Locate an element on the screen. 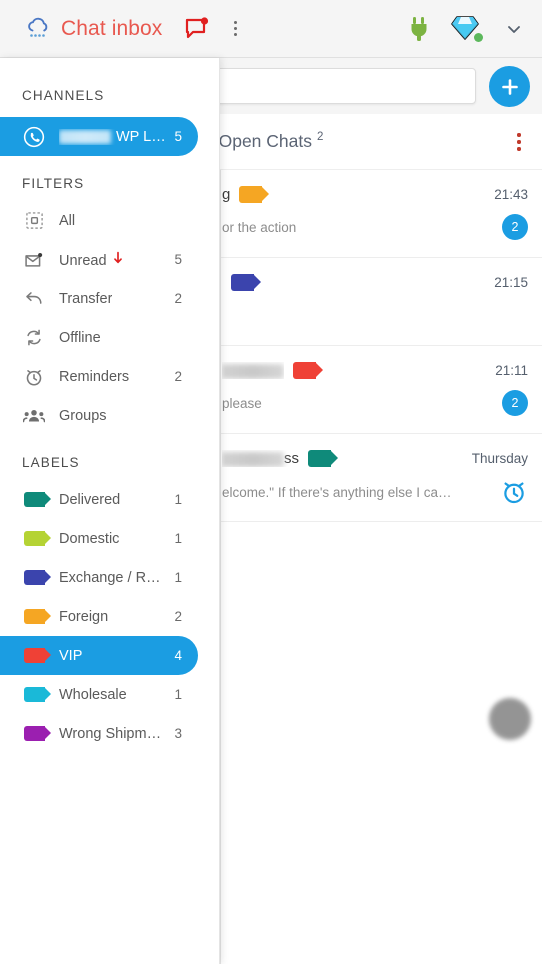 This screenshot has width=542, height=964. chat-item-header: 21:15 is located at coordinates (375, 282).